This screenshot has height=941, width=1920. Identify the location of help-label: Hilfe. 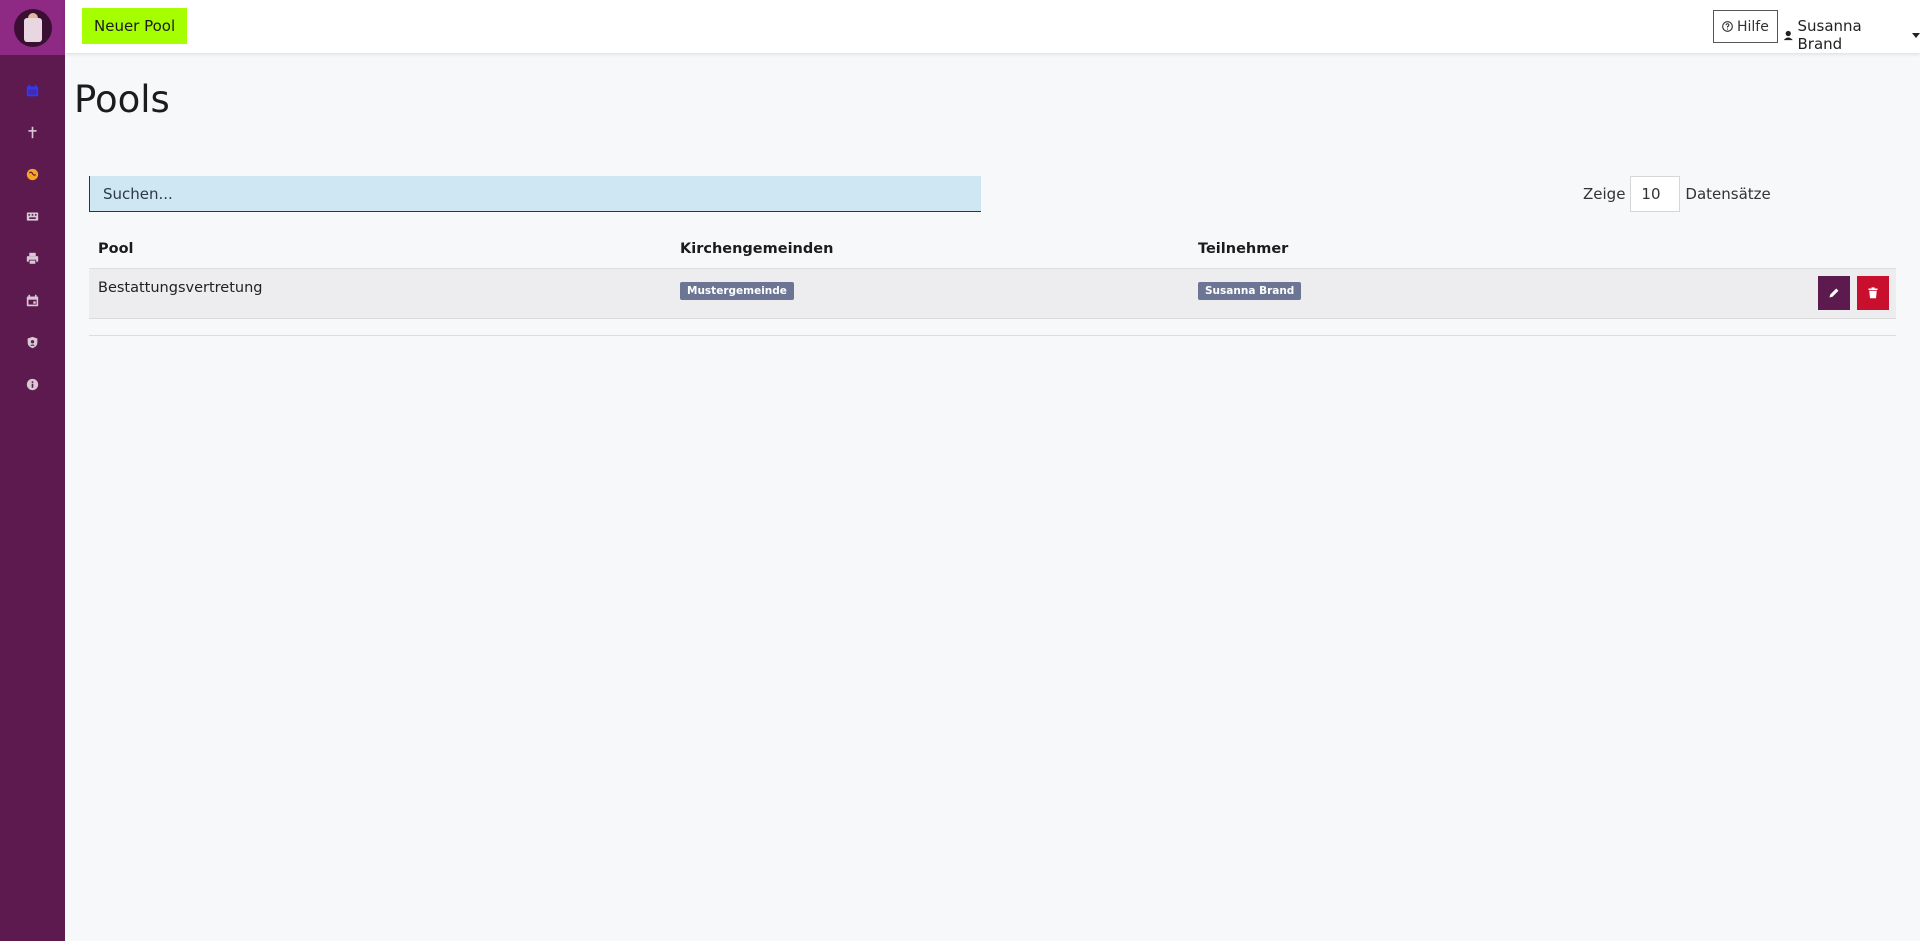
(1753, 26).